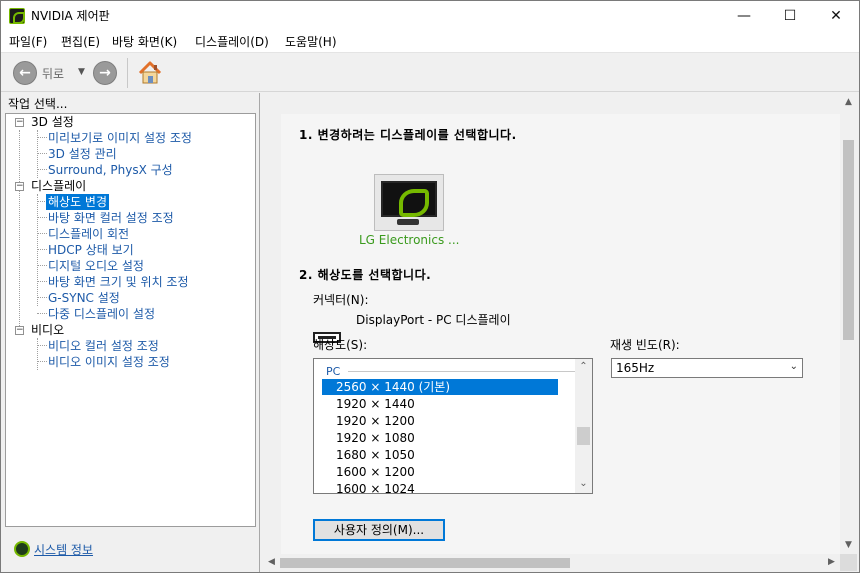 The image size is (860, 573). I want to click on scroll-down-icon: ▼, so click(848, 545).